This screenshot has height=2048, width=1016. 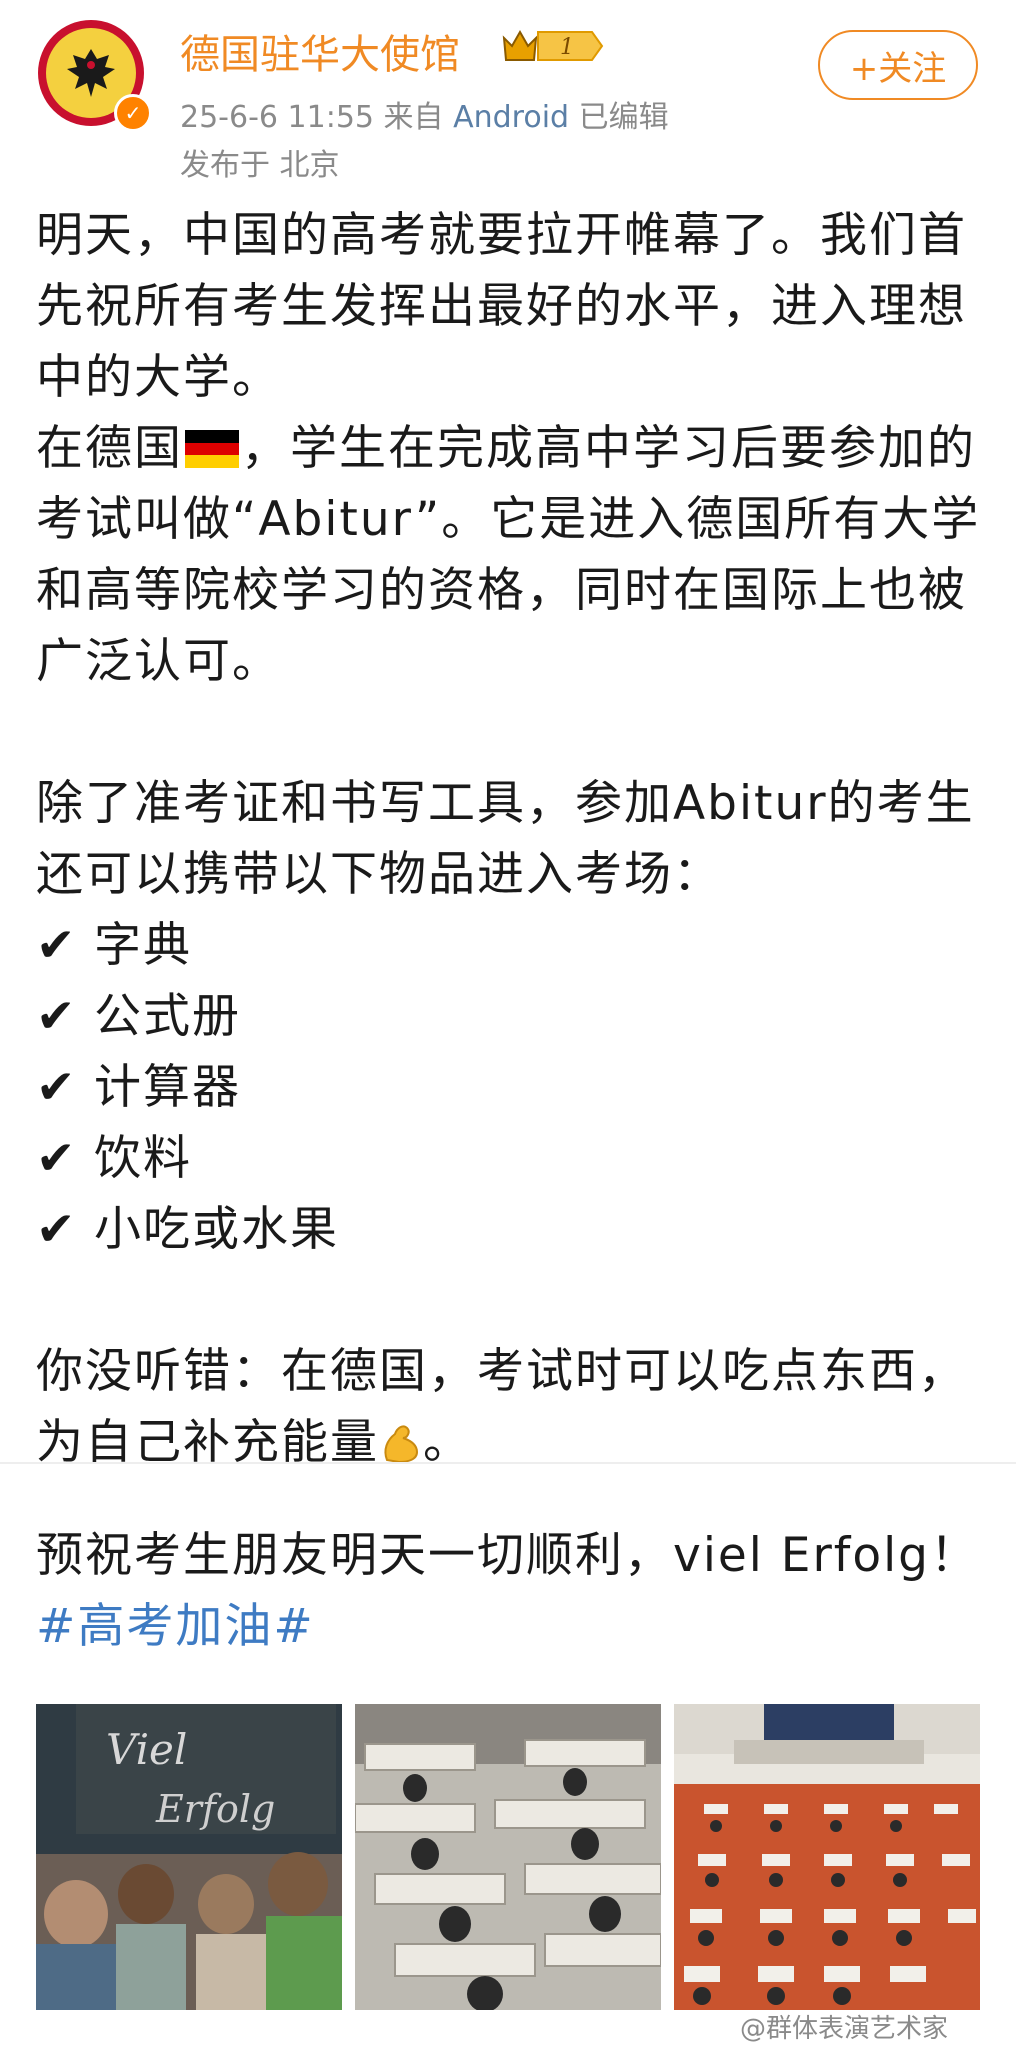 What do you see at coordinates (401, 1443) in the screenshot?
I see `flexed-biceps-icon` at bounding box center [401, 1443].